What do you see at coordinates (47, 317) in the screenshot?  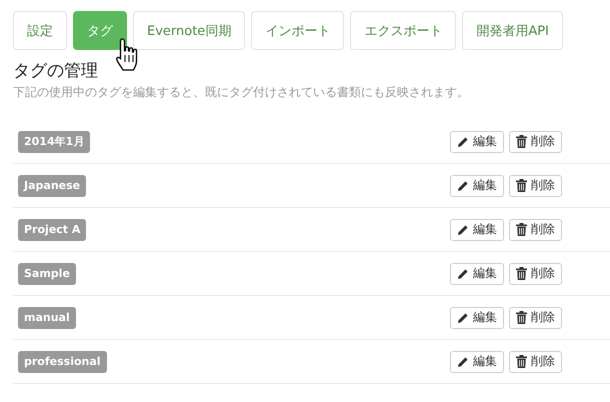 I see `tag-label: manual` at bounding box center [47, 317].